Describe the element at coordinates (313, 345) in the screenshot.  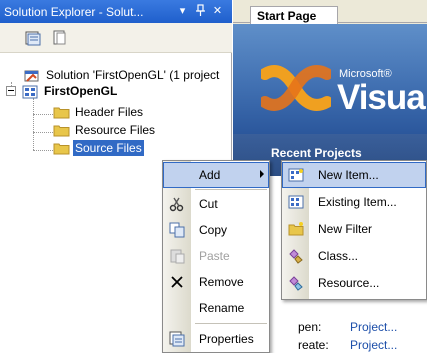
I see `create-label: reate:` at that location.